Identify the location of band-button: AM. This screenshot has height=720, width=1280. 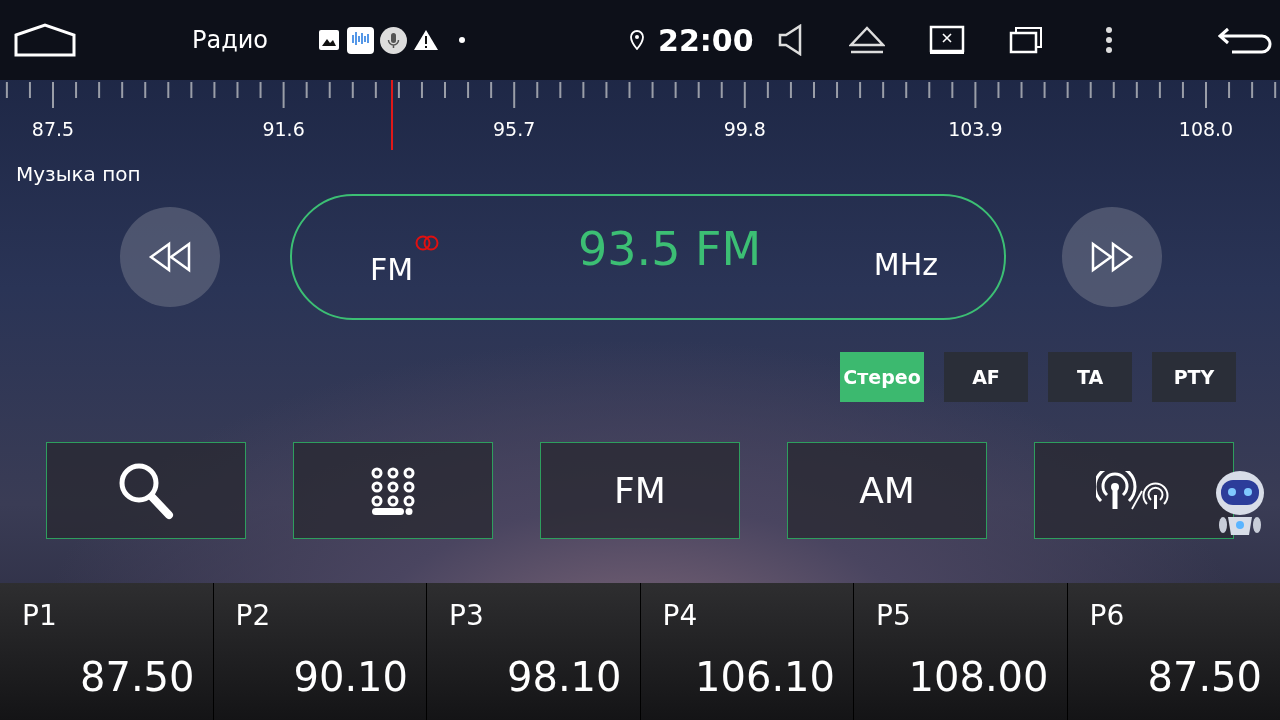
(887, 490).